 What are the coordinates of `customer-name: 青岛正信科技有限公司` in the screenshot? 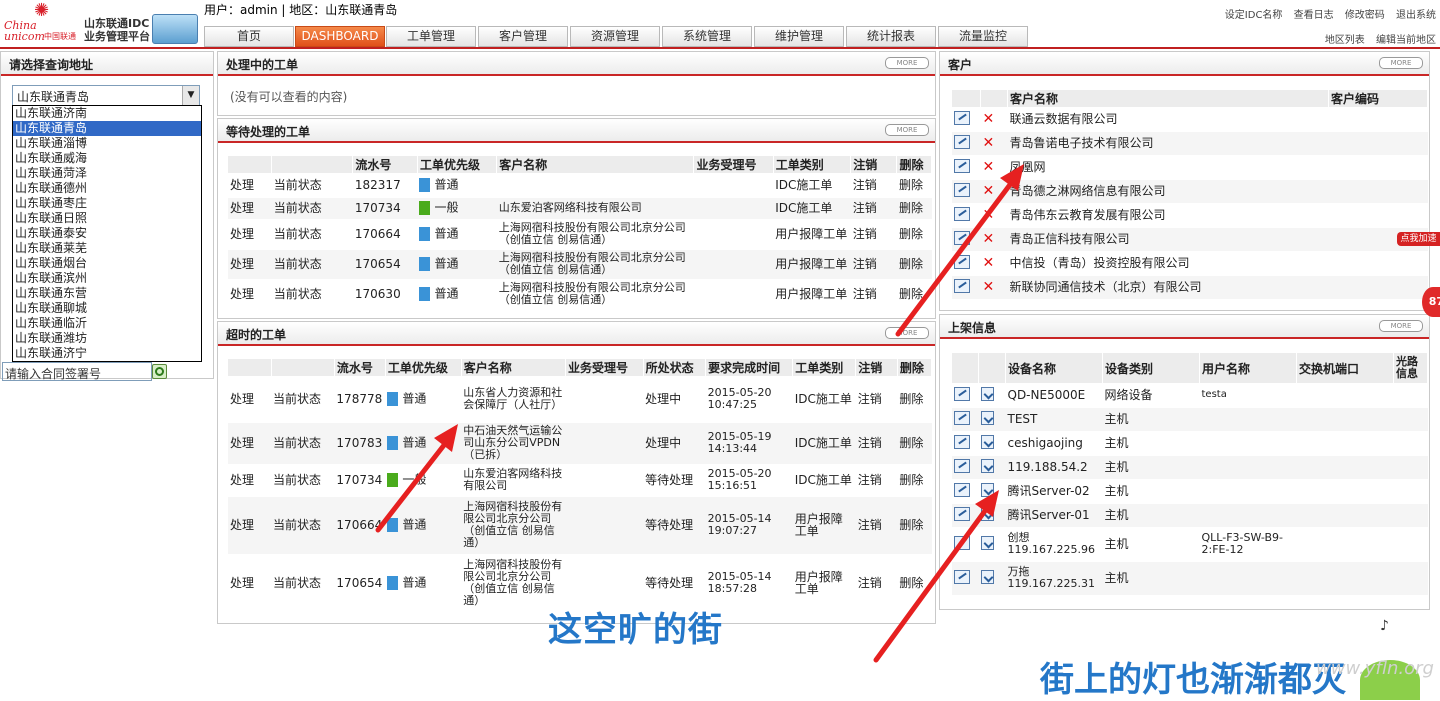 It's located at (1168, 239).